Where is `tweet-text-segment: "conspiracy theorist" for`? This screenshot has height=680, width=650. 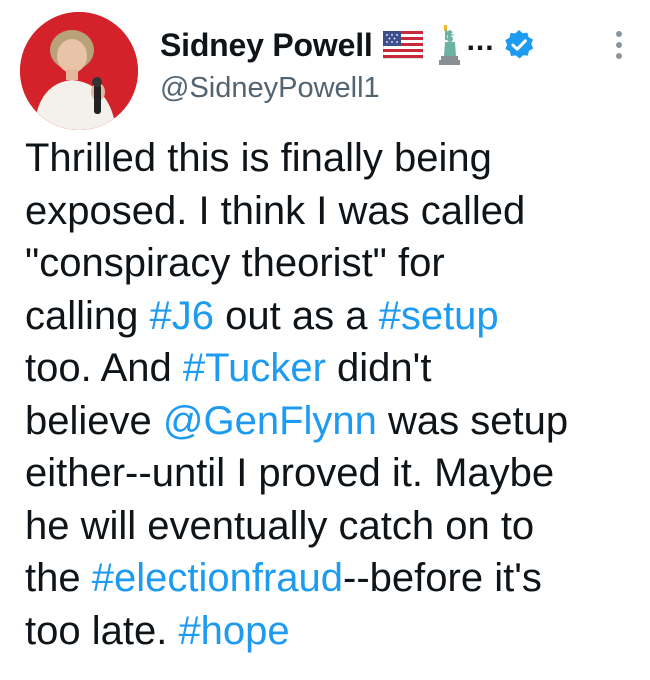 tweet-text-segment: "conspiracy theorist" for is located at coordinates (235, 263).